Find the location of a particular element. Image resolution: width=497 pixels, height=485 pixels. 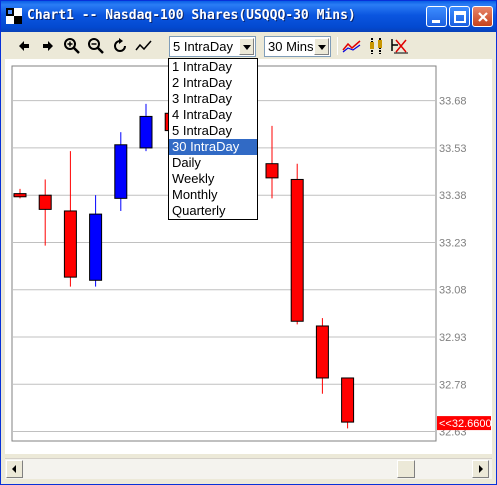

bar-style-icon is located at coordinates (376, 46).